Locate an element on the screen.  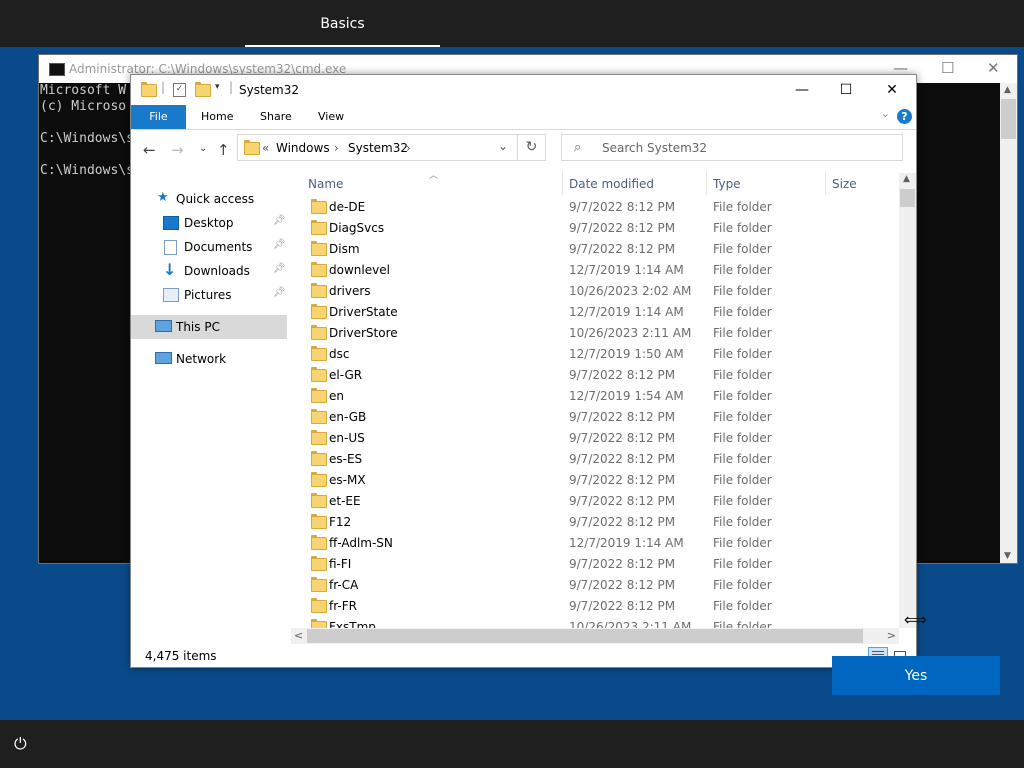
search-icon: ⌕ is located at coordinates (578, 147).